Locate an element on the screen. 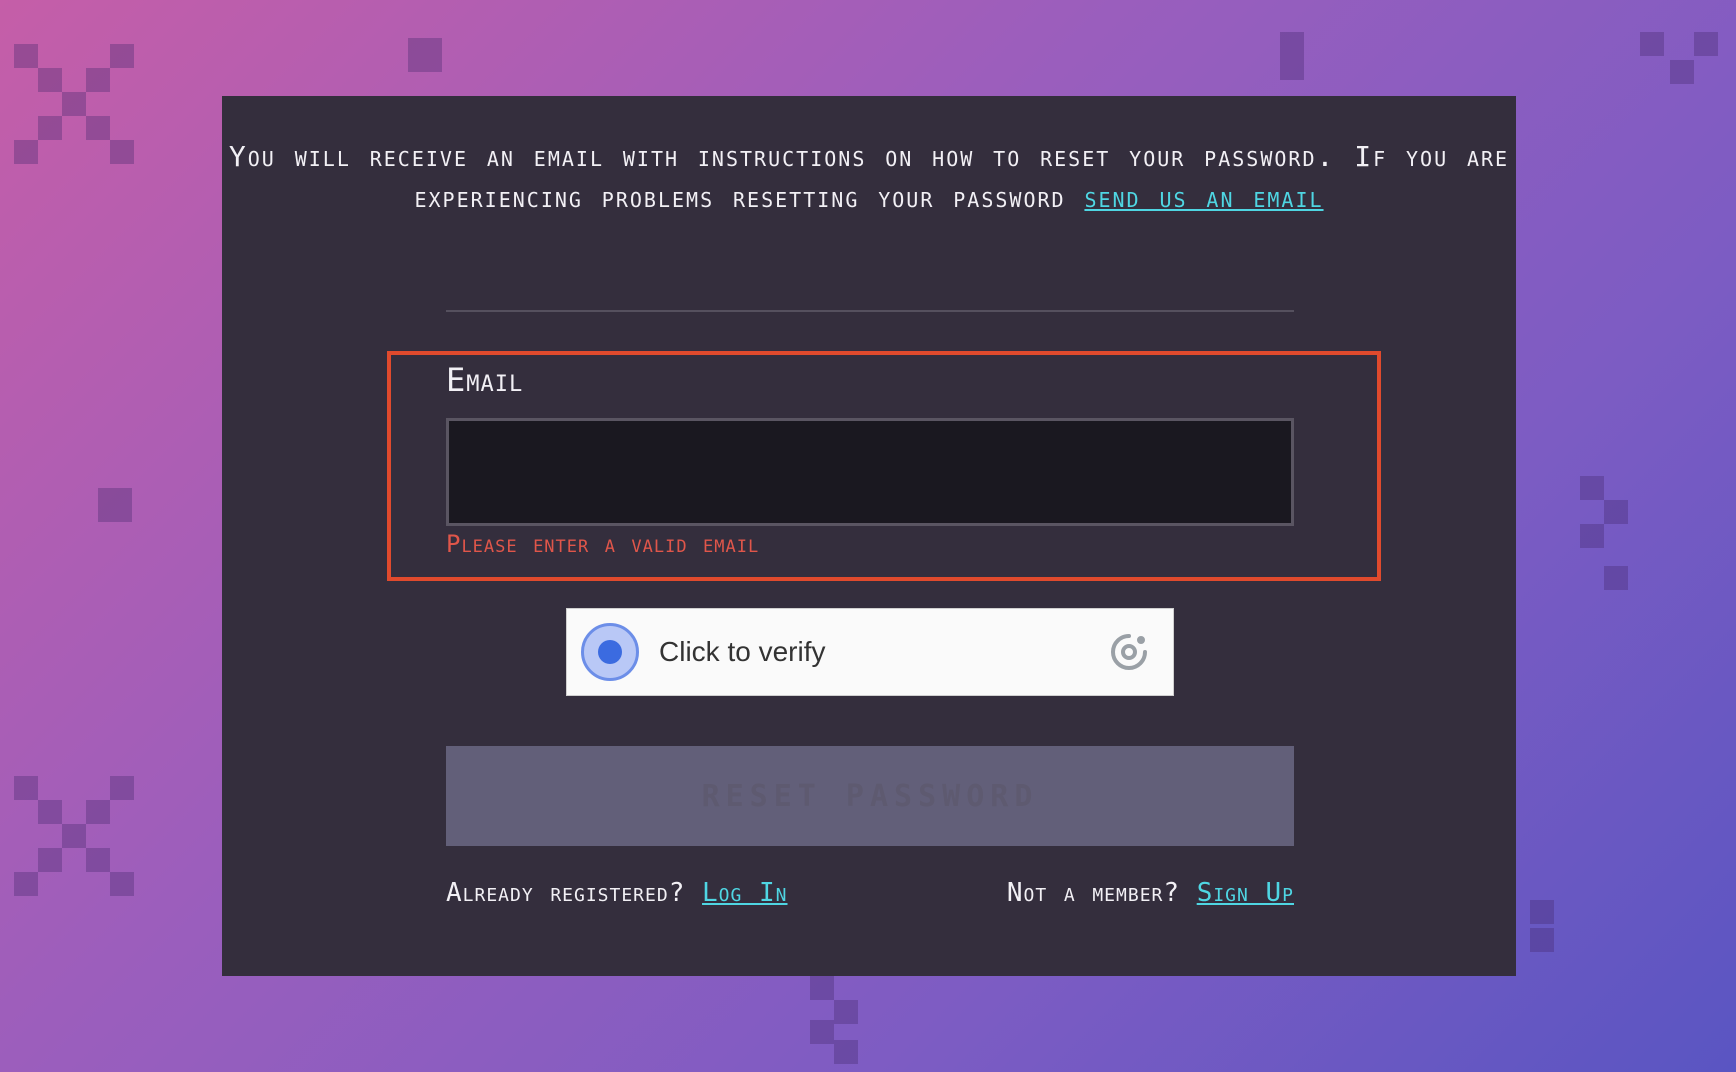  signup-section: Not a member? Sign Up is located at coordinates (1150, 893).